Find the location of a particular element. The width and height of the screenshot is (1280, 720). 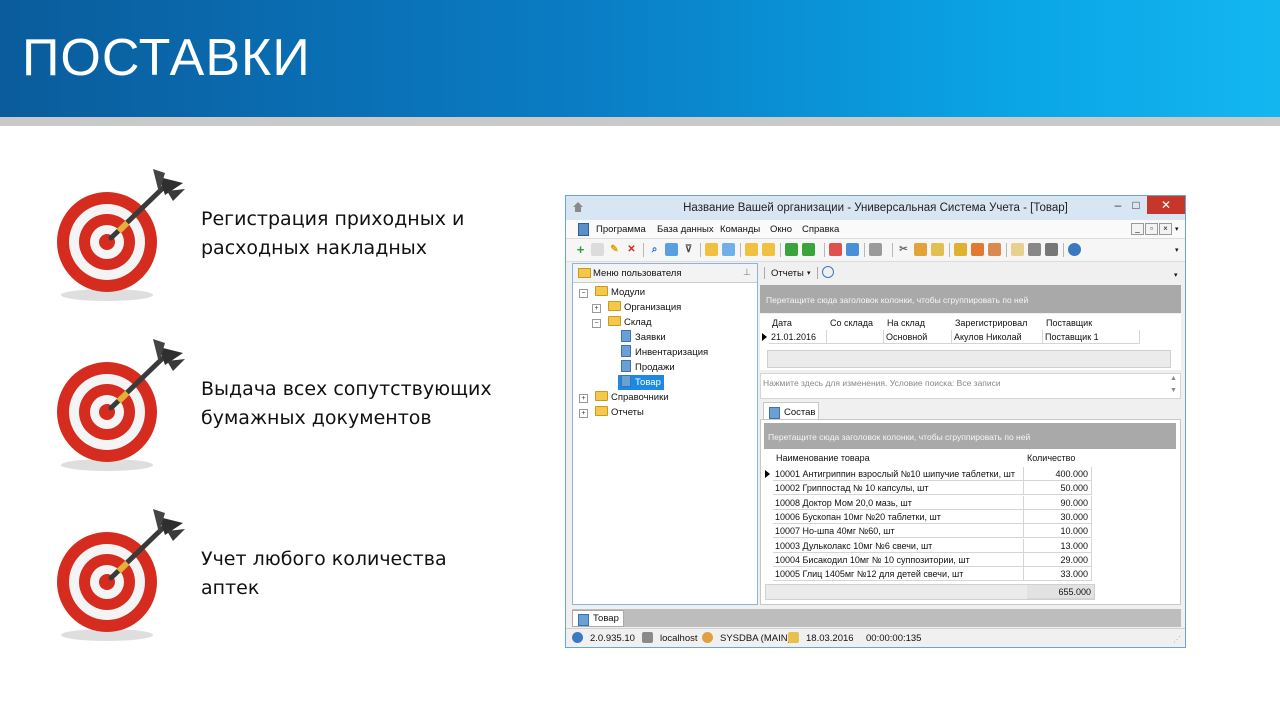

item-quantity-cell: 13.000 is located at coordinates (1058, 545).